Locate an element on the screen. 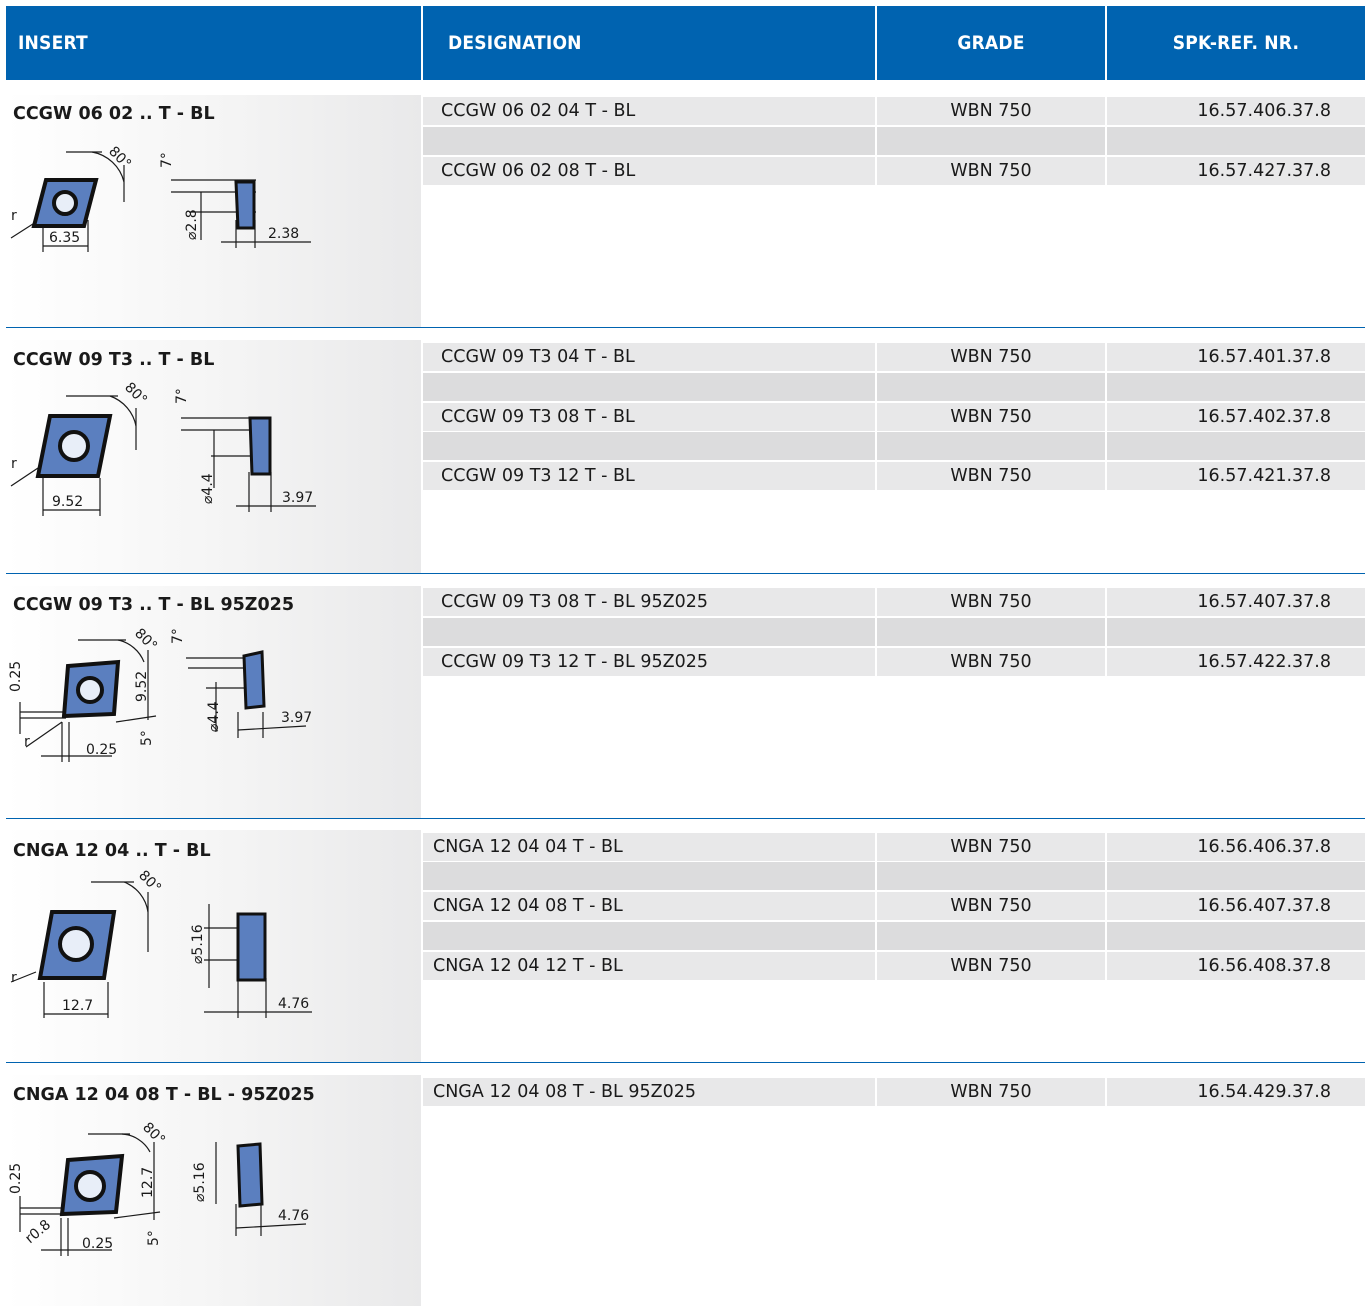 The image size is (1368, 1306). ref-cell: 16.57.421.37.8 is located at coordinates (1236, 476).